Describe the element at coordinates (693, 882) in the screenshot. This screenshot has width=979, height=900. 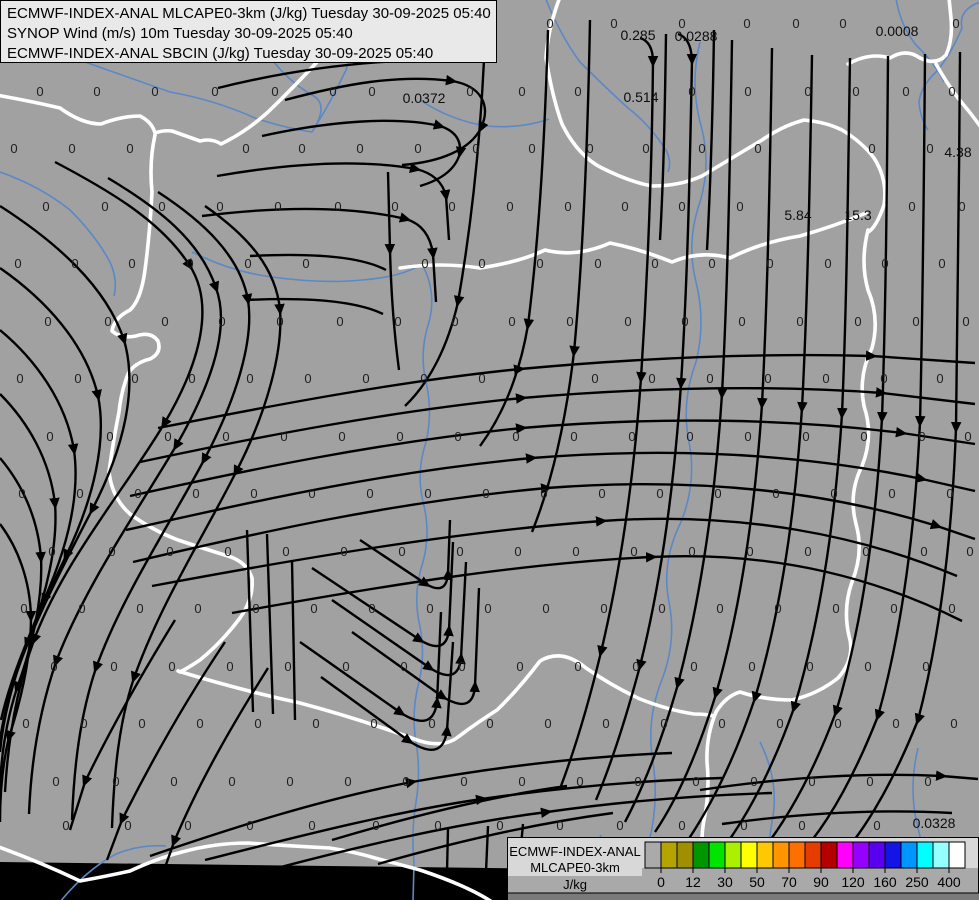
I see `legend-tick-label: 12` at that location.